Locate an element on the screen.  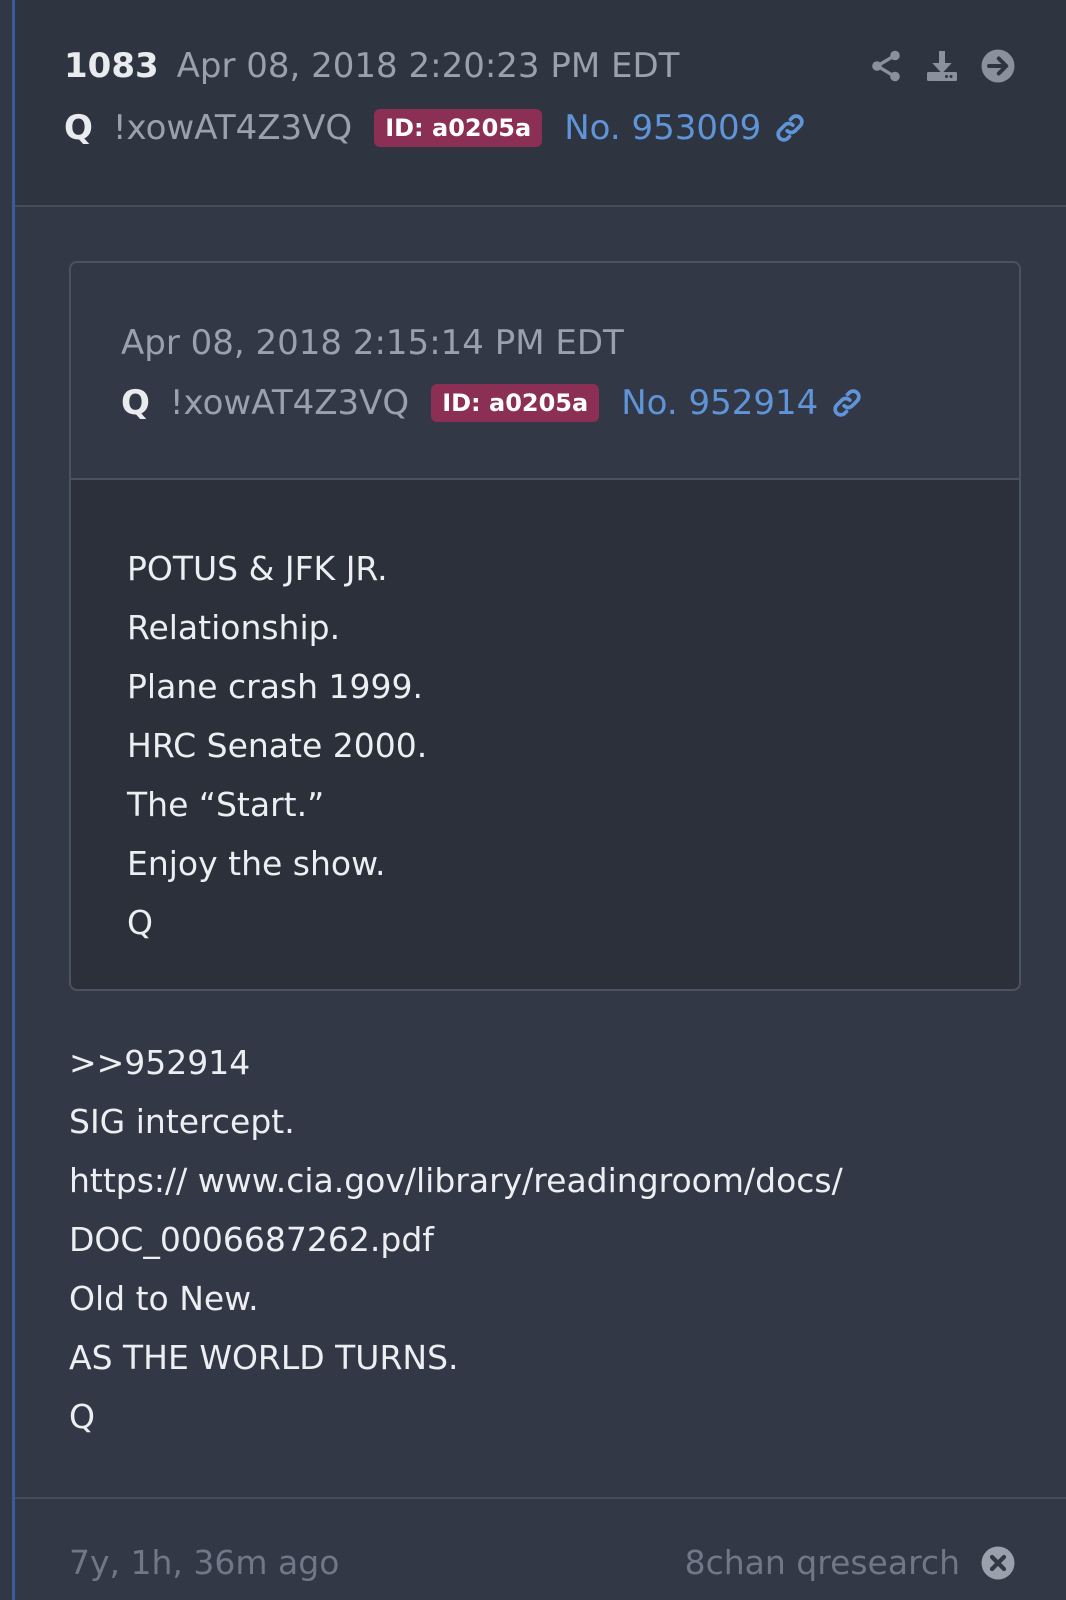
quoted-post-date: Apr 08, 2018 2:15:14 PM EDT is located at coordinates (372, 343).